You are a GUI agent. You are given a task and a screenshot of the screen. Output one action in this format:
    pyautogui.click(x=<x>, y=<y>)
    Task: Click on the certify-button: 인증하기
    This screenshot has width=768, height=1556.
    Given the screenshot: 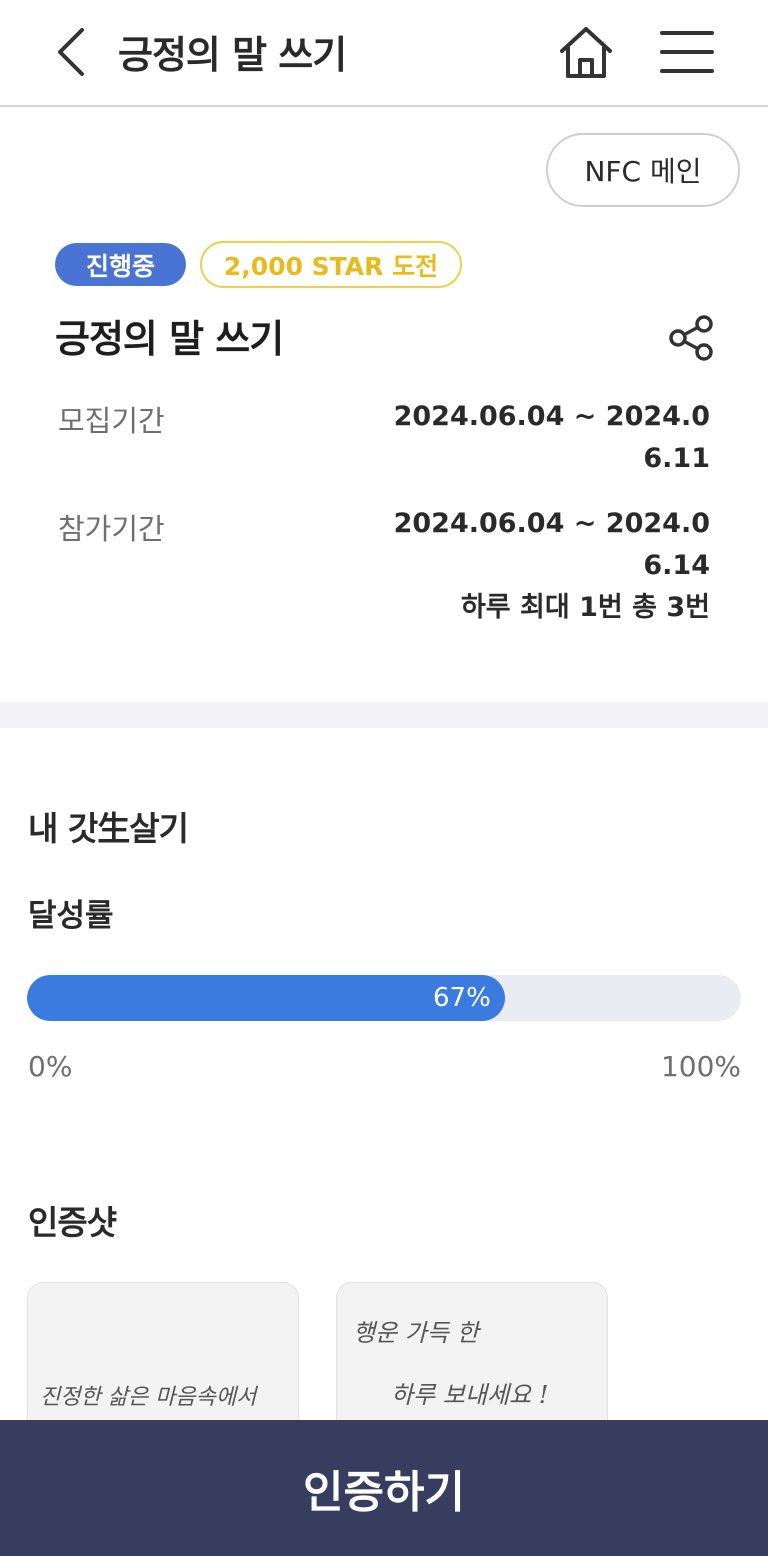 What is the action you would take?
    pyautogui.click(x=384, y=1488)
    